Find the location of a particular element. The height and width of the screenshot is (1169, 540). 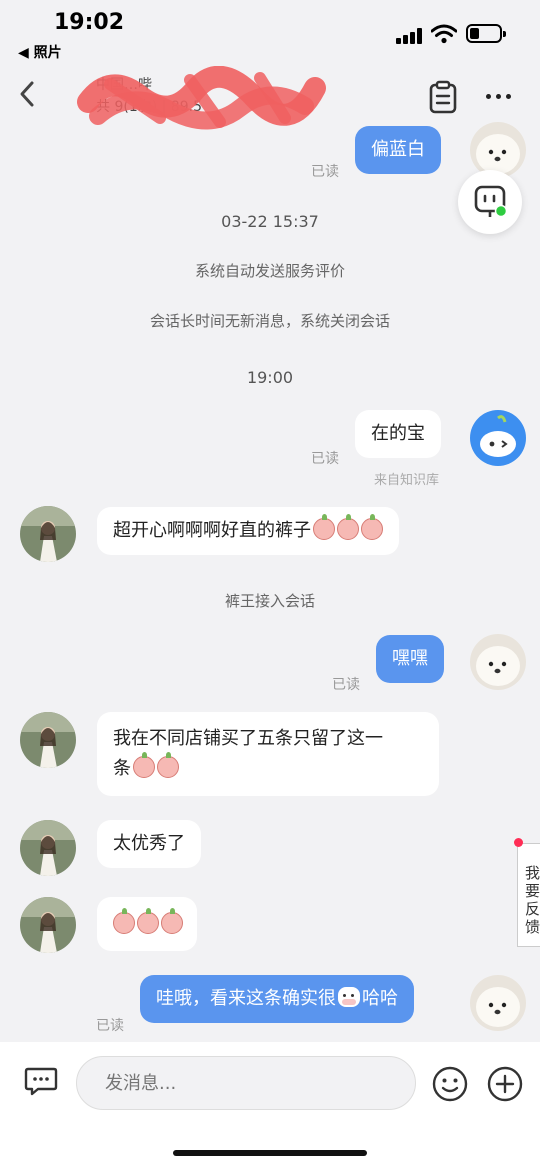

clipboard-icon is located at coordinates (443, 97).